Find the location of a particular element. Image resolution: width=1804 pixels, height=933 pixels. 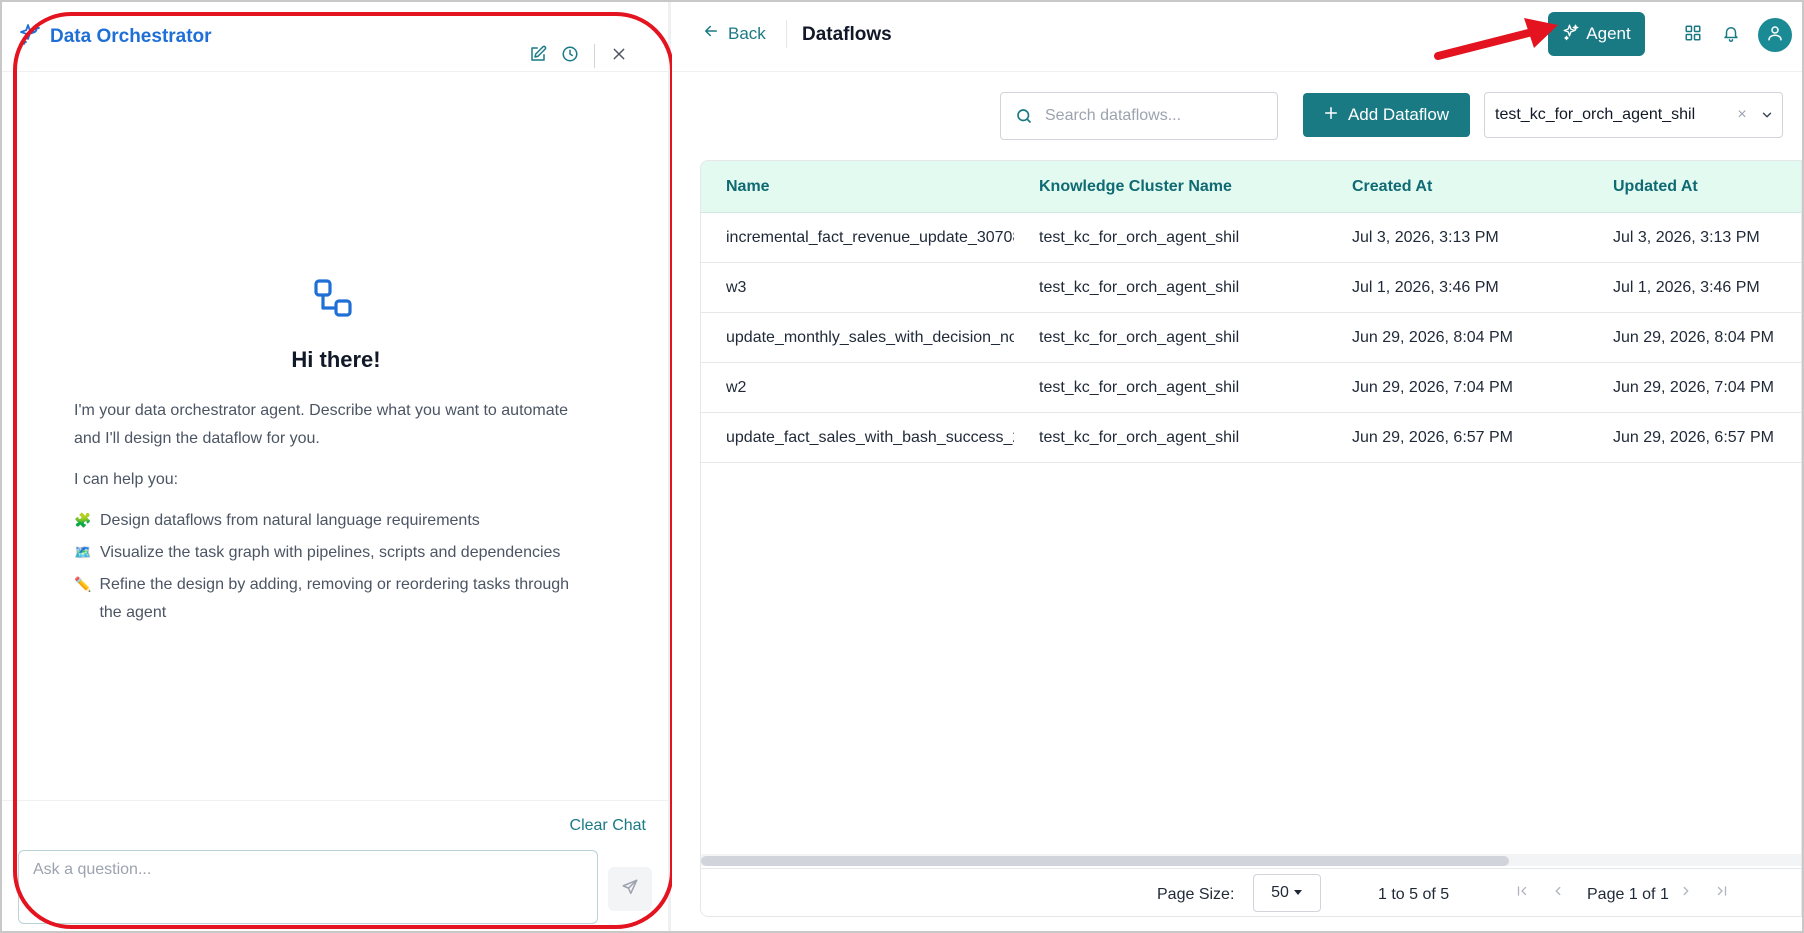

agent-button: Agent is located at coordinates (1596, 34).